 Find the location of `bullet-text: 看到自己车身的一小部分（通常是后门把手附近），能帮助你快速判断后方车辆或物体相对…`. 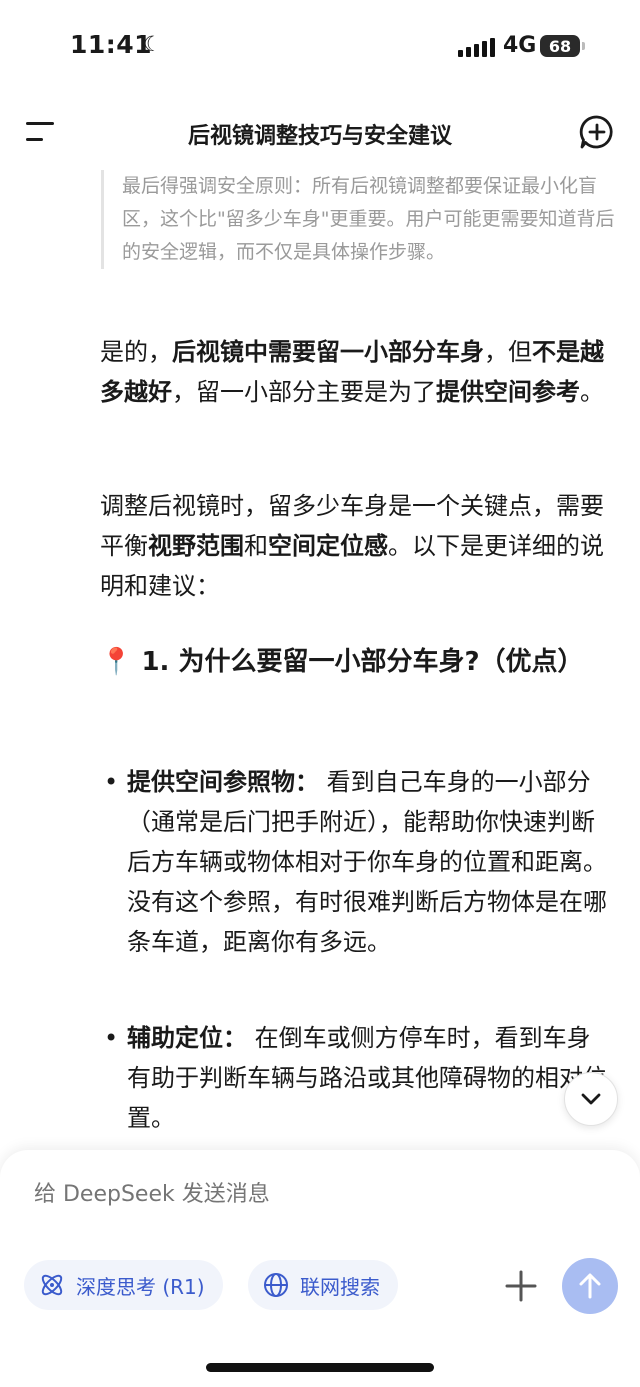

bullet-text: 看到自己车身的一小部分（通常是后门把手附近），能帮助你快速判断后方车辆或物体相对… is located at coordinates (367, 862).